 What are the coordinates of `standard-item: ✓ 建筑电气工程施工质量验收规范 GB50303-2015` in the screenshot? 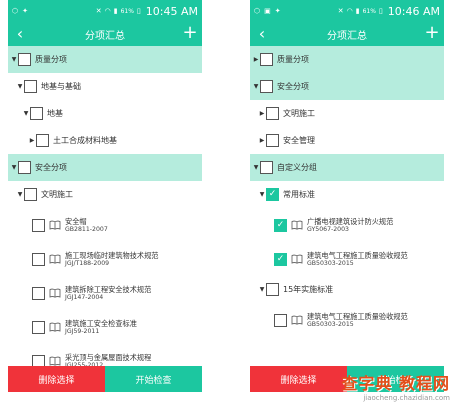 It's located at (347, 259).